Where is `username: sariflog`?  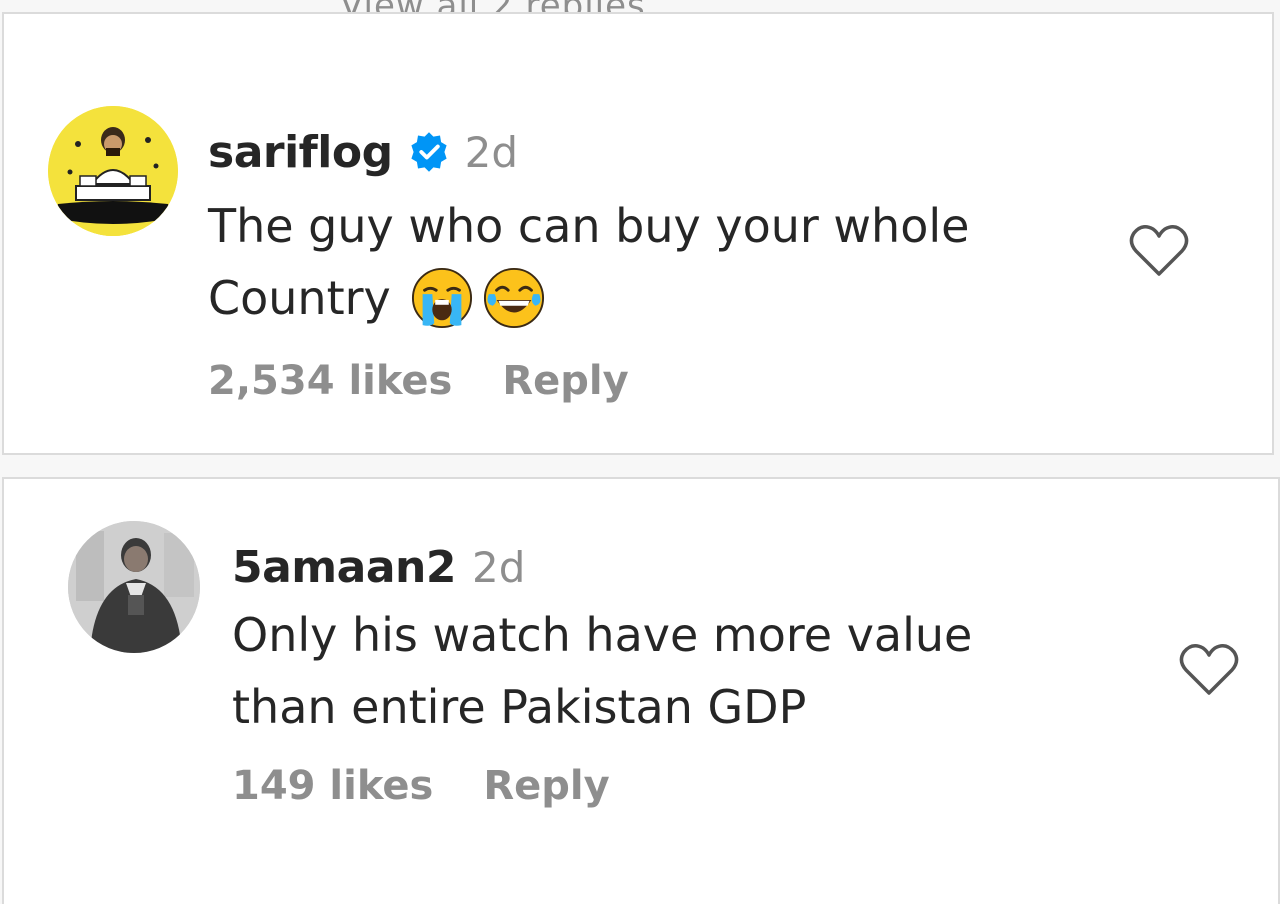
username: sariflog is located at coordinates (300, 152).